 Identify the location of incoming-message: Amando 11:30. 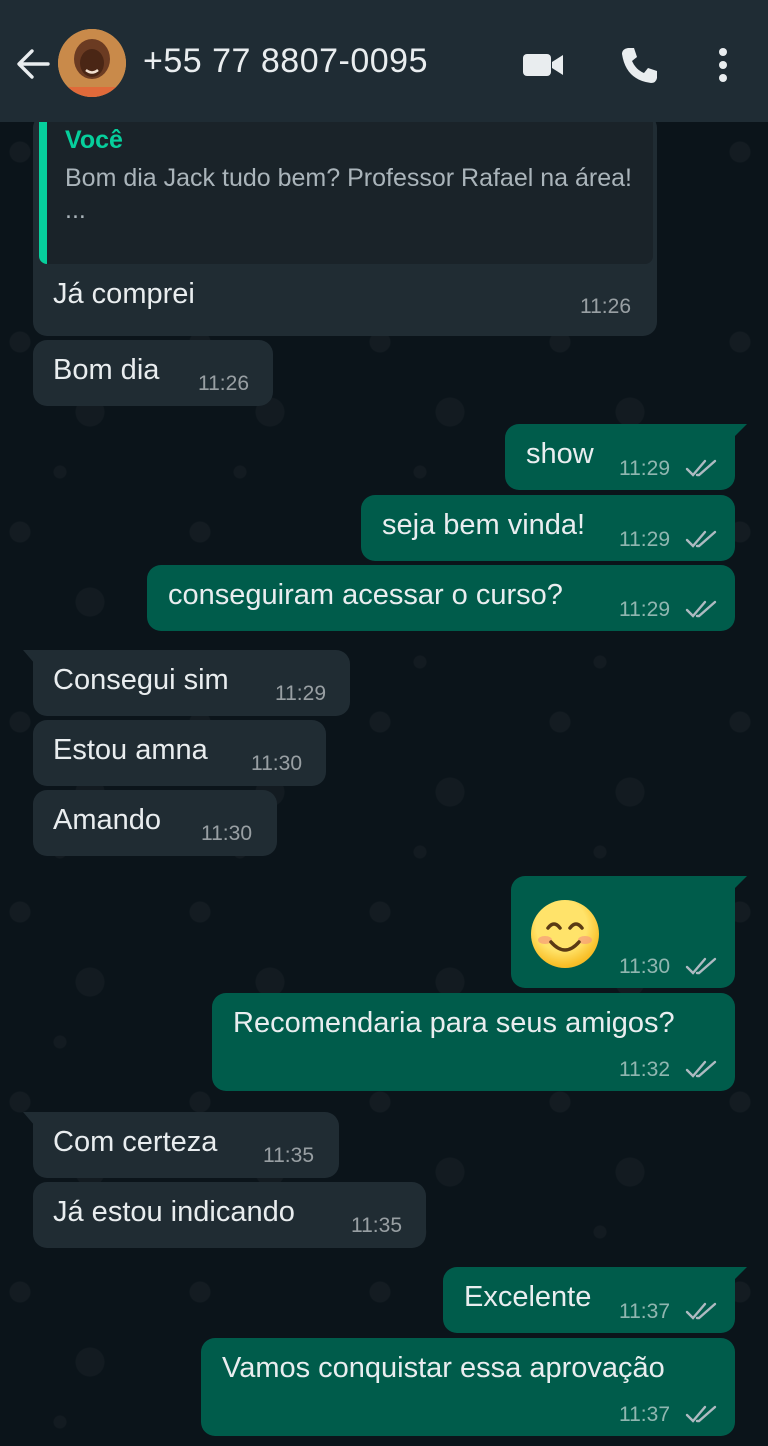
(155, 823).